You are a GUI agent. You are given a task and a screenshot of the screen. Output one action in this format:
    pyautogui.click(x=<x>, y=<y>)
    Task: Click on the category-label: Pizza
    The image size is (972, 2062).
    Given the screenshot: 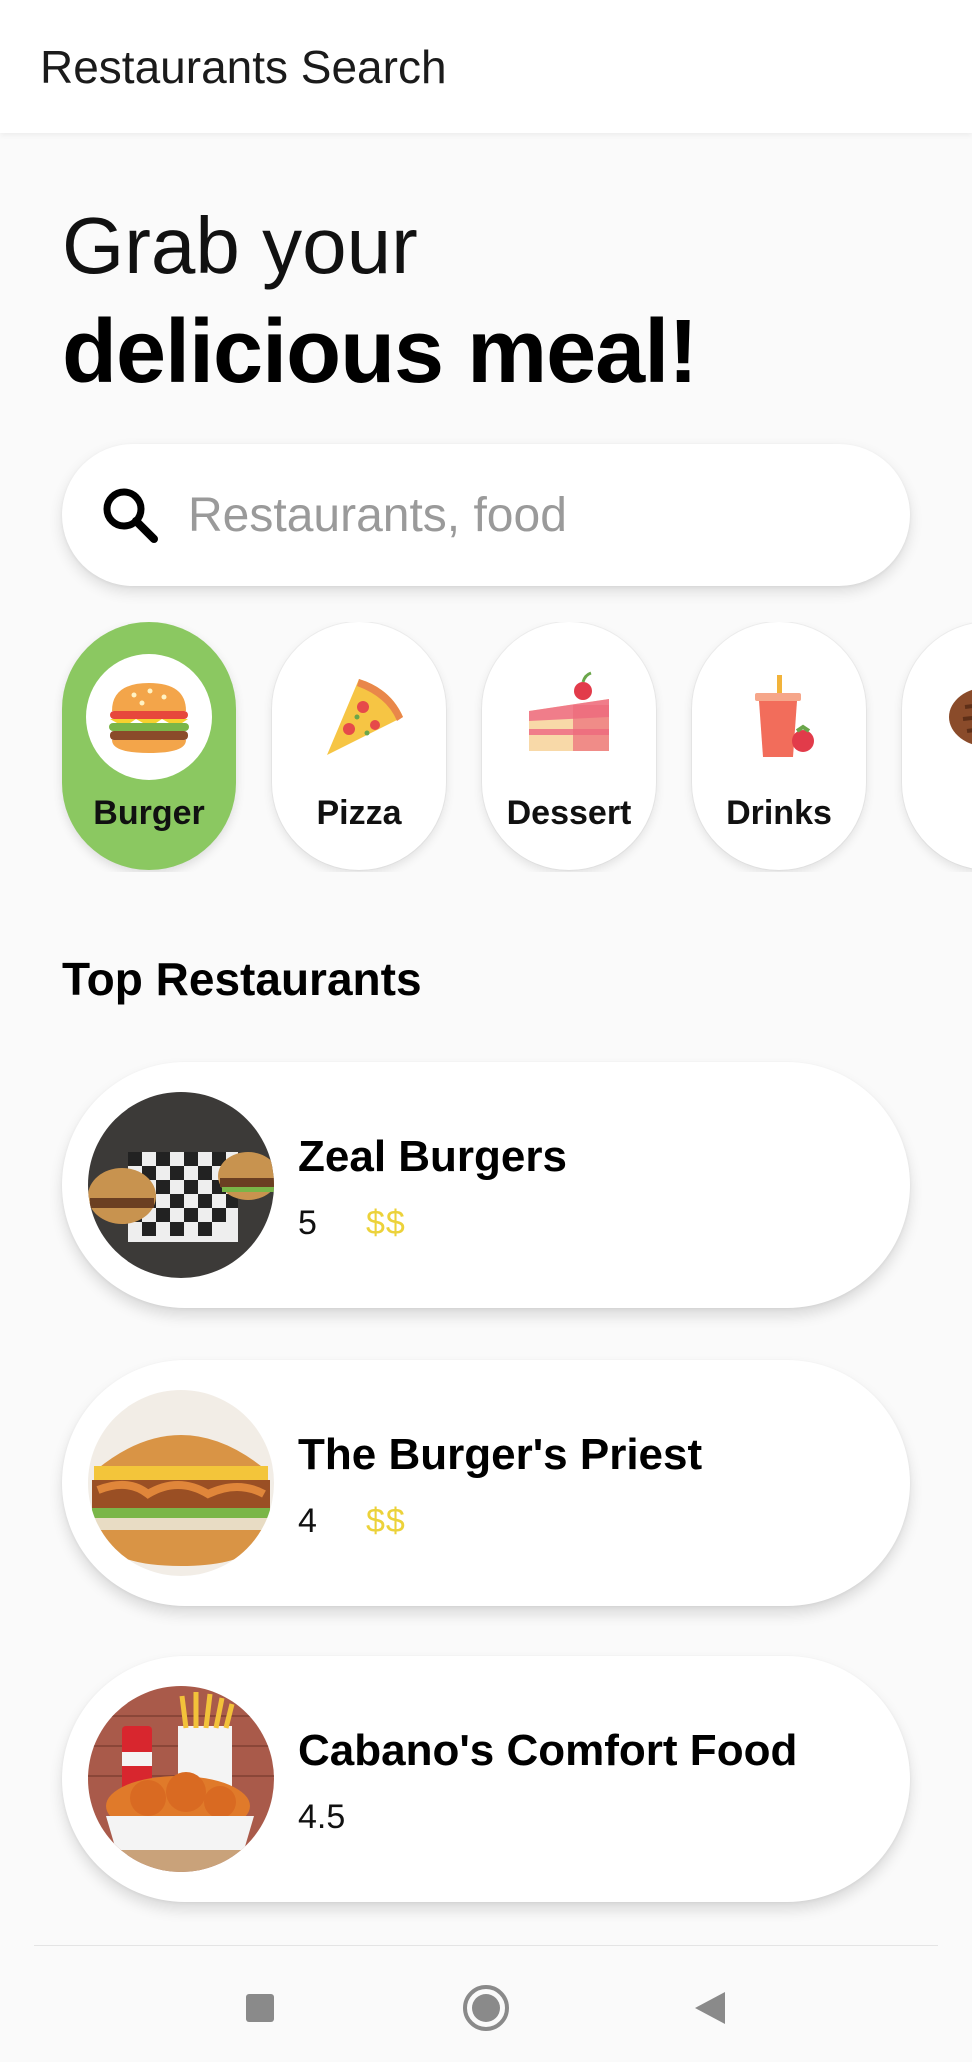 What is the action you would take?
    pyautogui.click(x=359, y=813)
    